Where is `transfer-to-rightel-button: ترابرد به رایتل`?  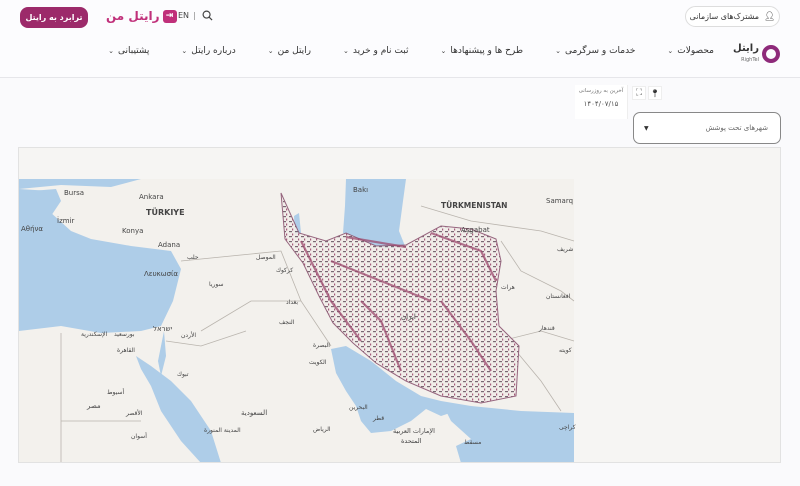 transfer-to-rightel-button: ترابرد به رایتل is located at coordinates (54, 17).